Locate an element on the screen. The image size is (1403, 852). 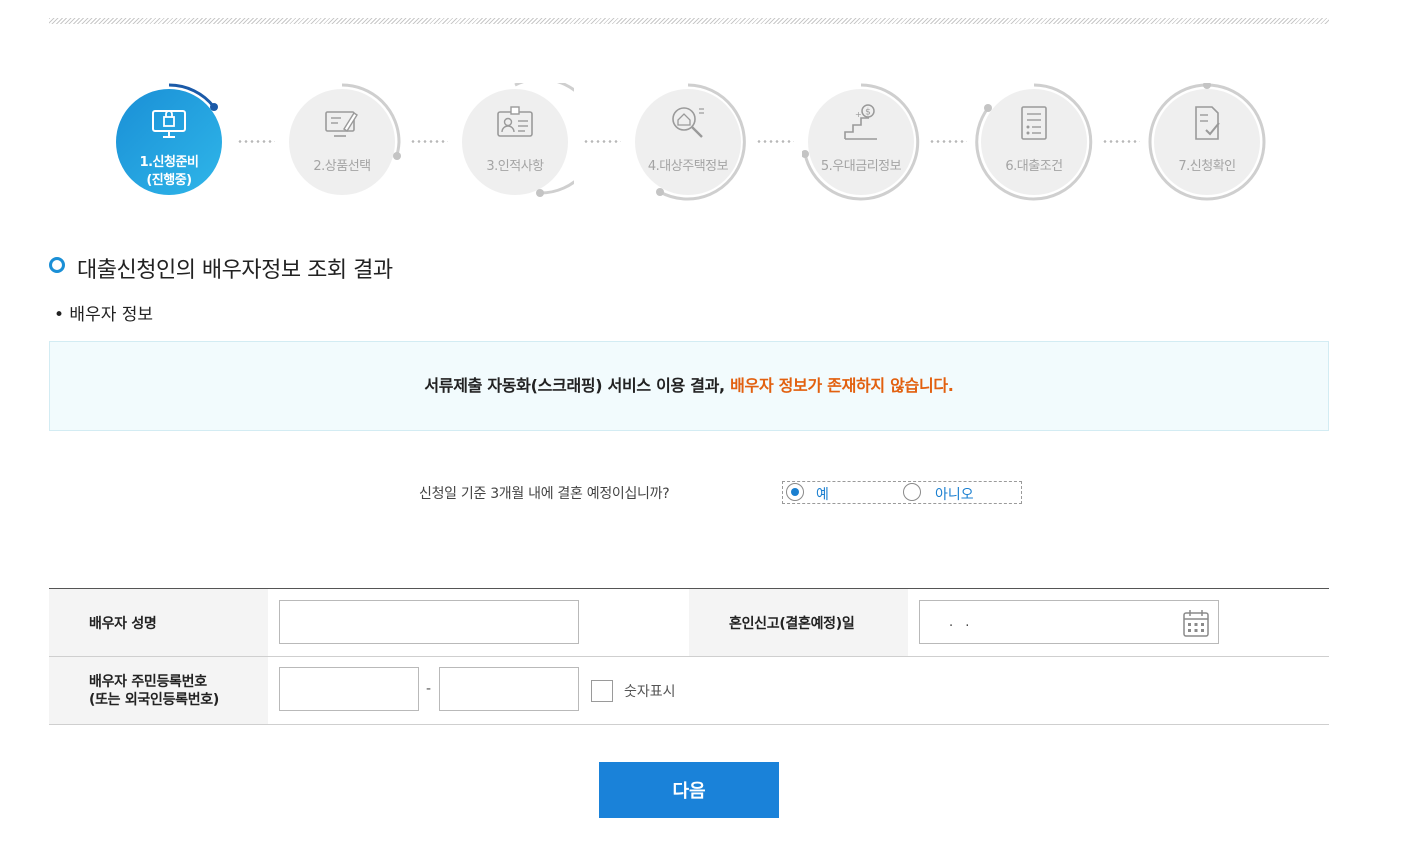
subsection-title: • 배우자 정보 is located at coordinates (104, 315).